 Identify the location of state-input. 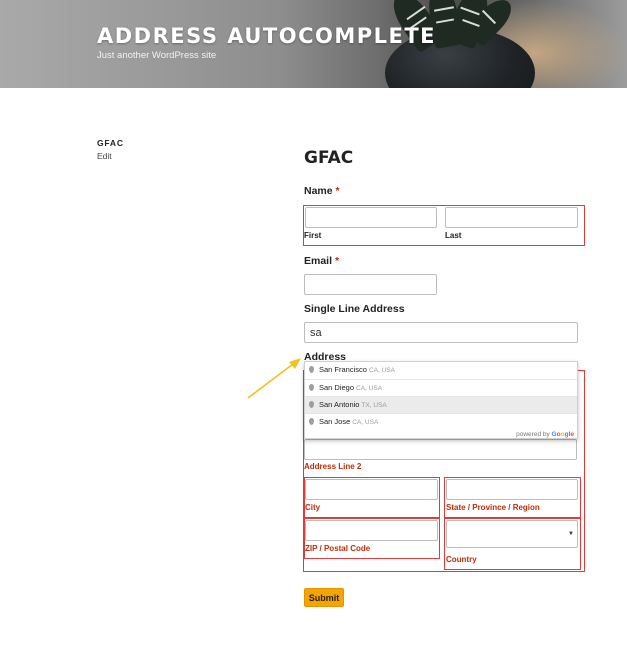
(512, 489).